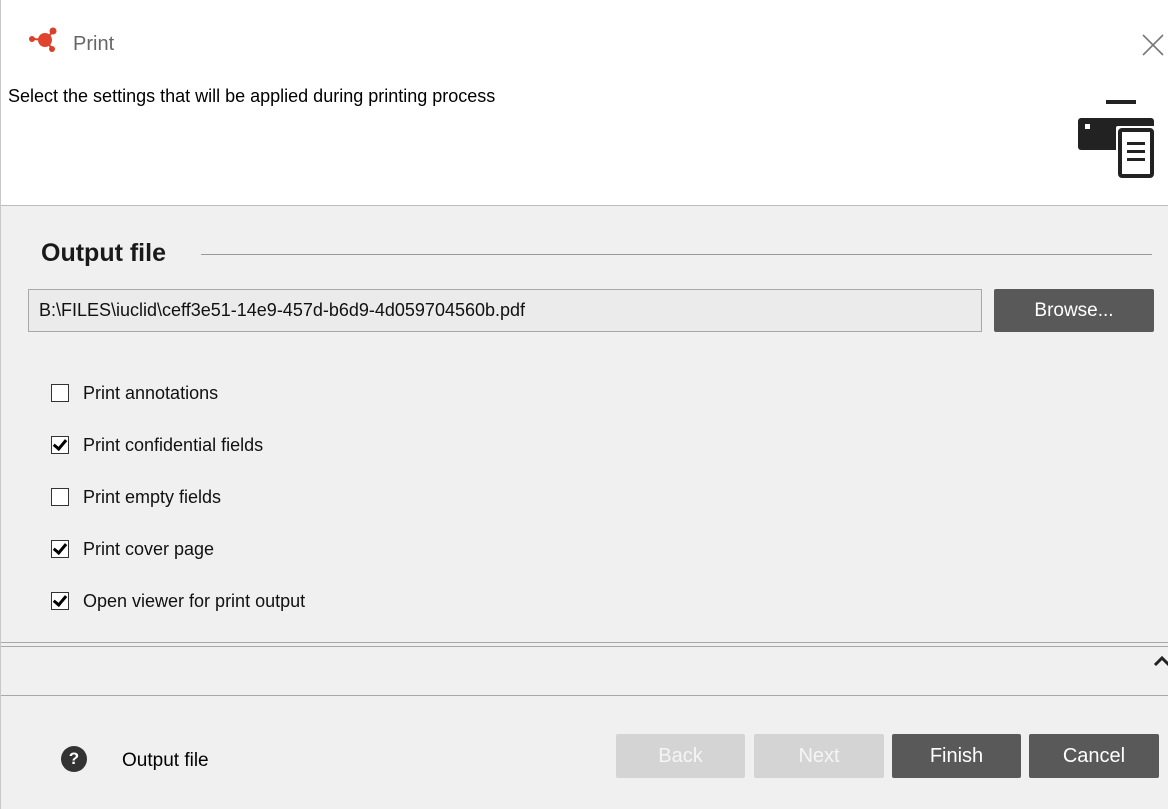 The width and height of the screenshot is (1168, 809). I want to click on divider, so click(584, 642).